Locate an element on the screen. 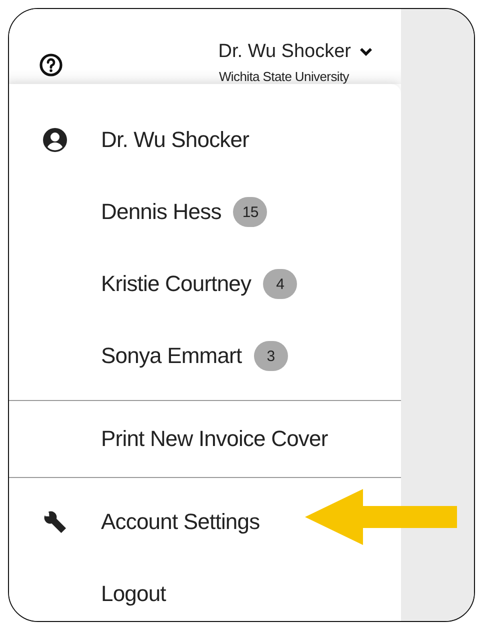 The width and height of the screenshot is (485, 628). user-icon is located at coordinates (55, 140).